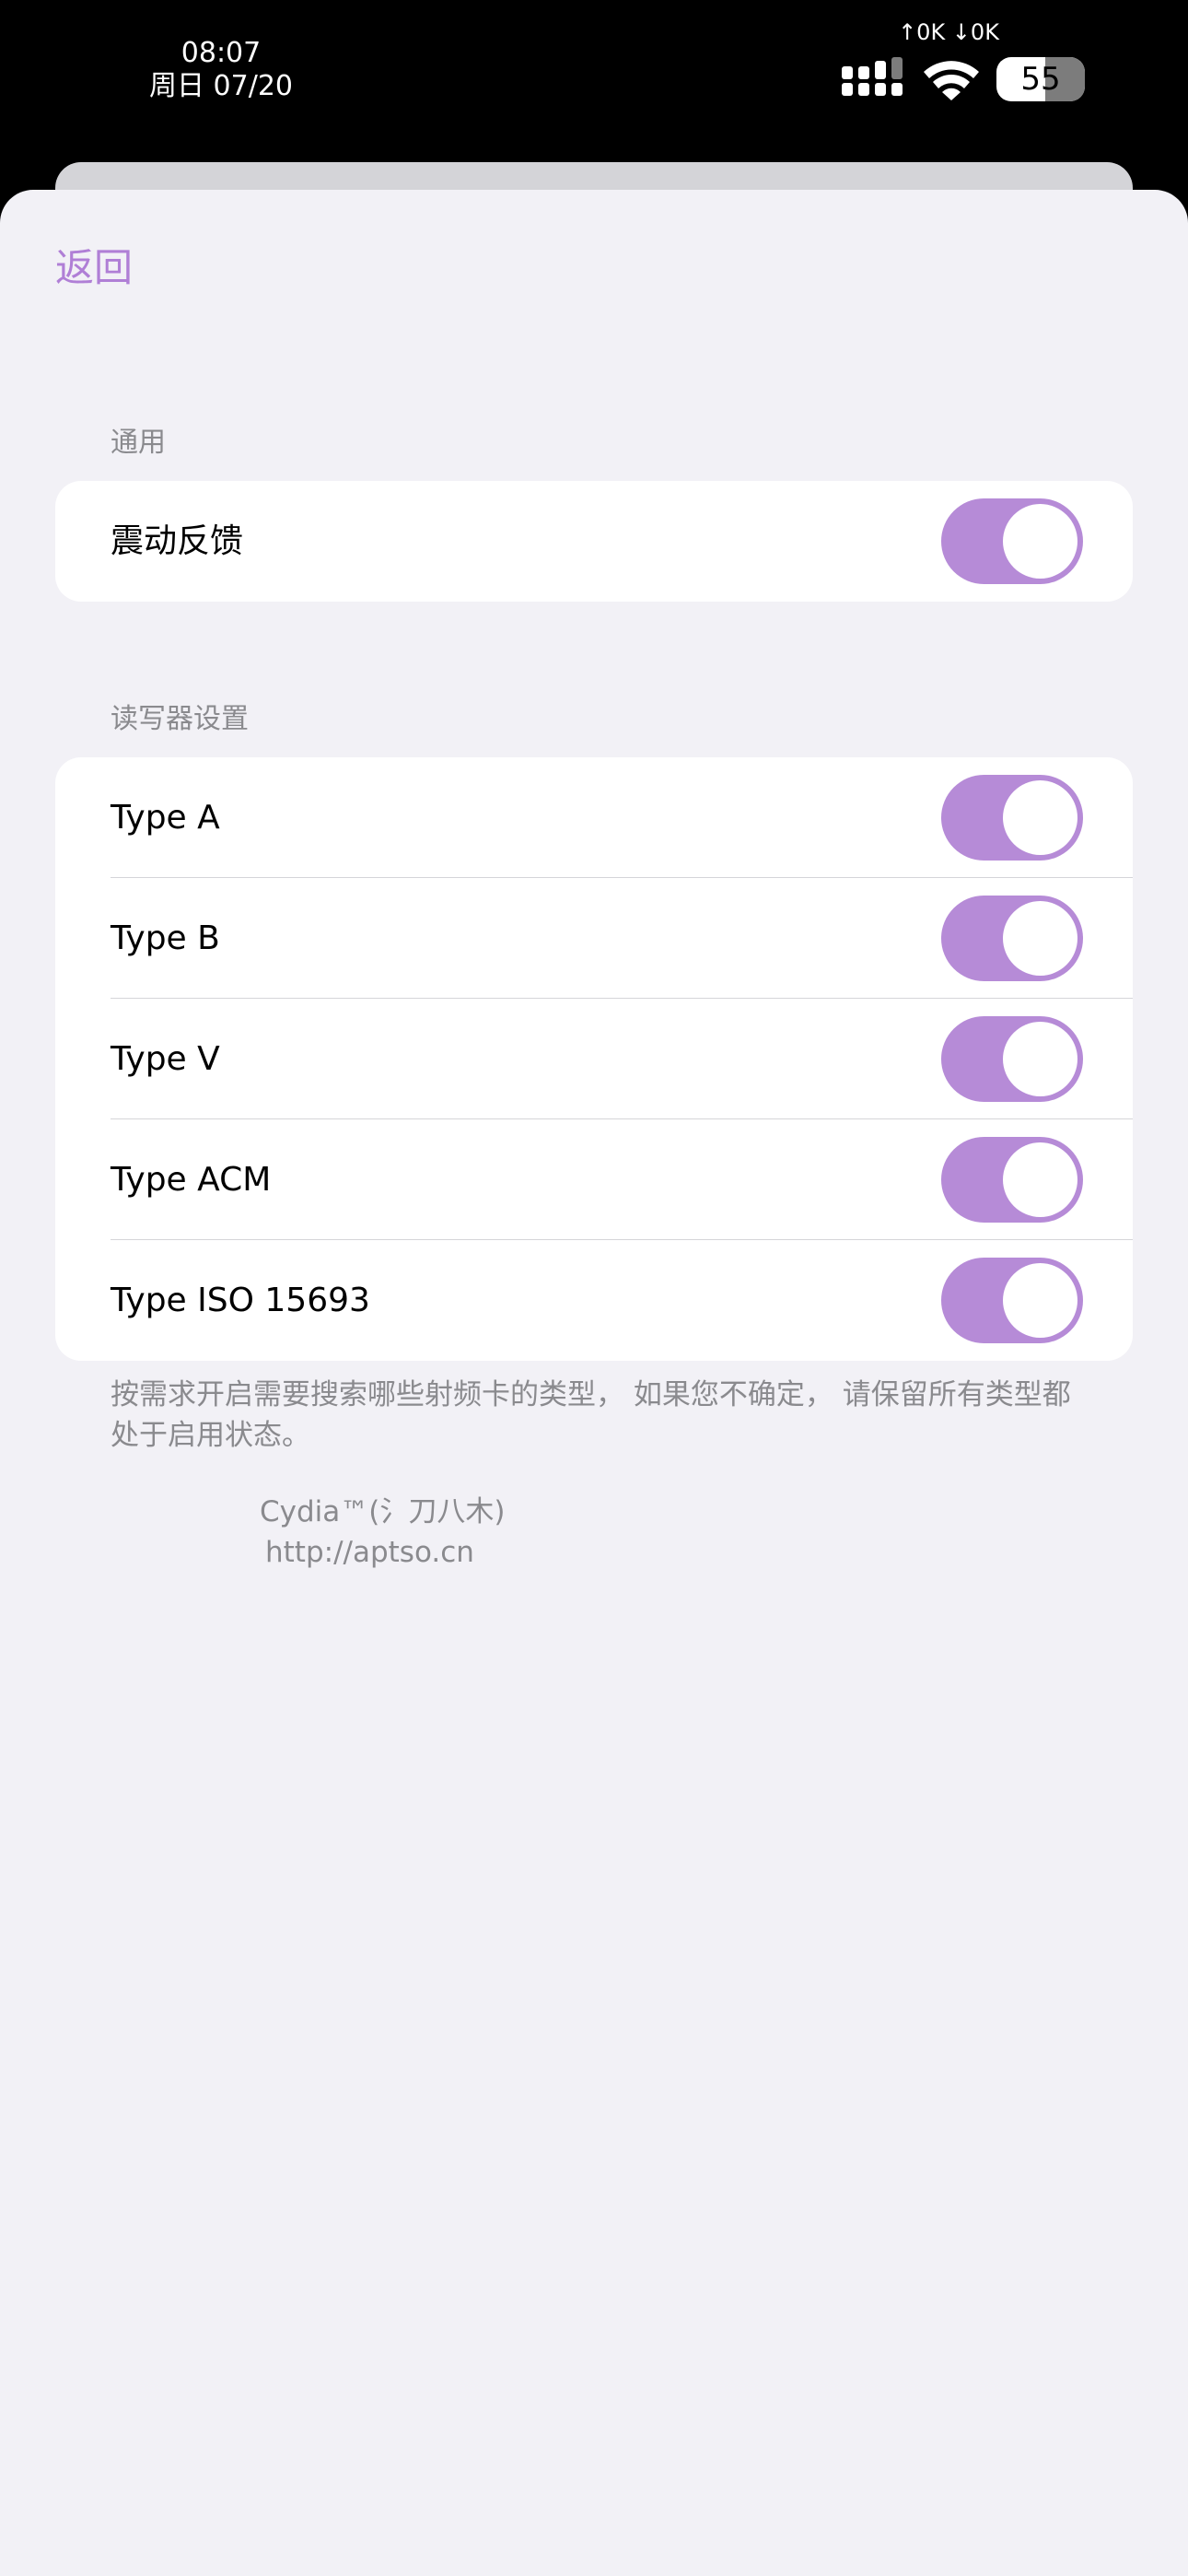 This screenshot has width=1188, height=2576. What do you see at coordinates (948, 32) in the screenshot?
I see `network-speed: ↑0K ↓0K` at bounding box center [948, 32].